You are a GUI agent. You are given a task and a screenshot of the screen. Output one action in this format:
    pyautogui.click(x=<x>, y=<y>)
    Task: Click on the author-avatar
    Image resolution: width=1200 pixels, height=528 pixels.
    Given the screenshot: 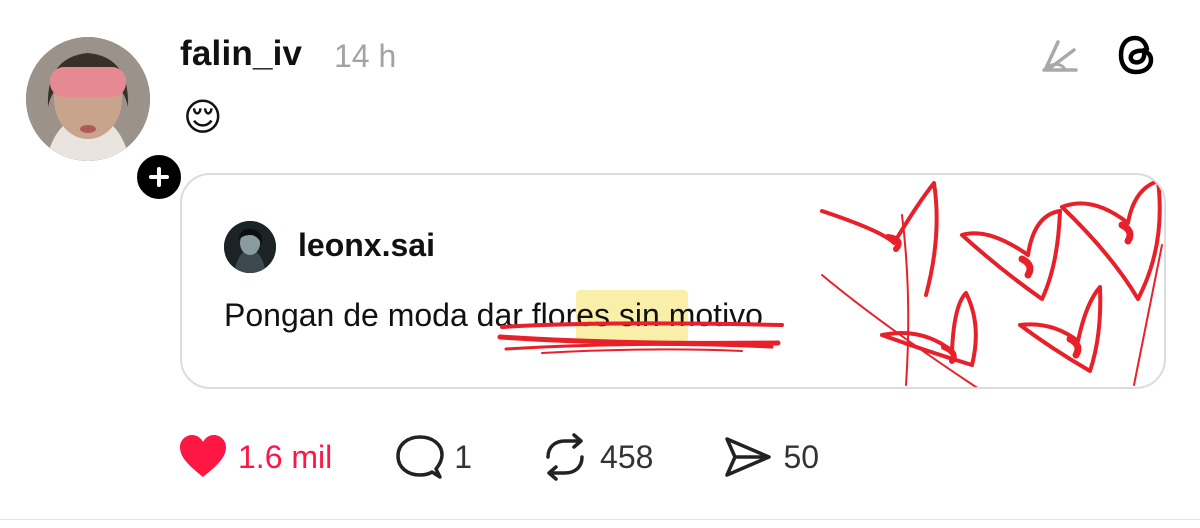 What is the action you would take?
    pyautogui.click(x=88, y=99)
    